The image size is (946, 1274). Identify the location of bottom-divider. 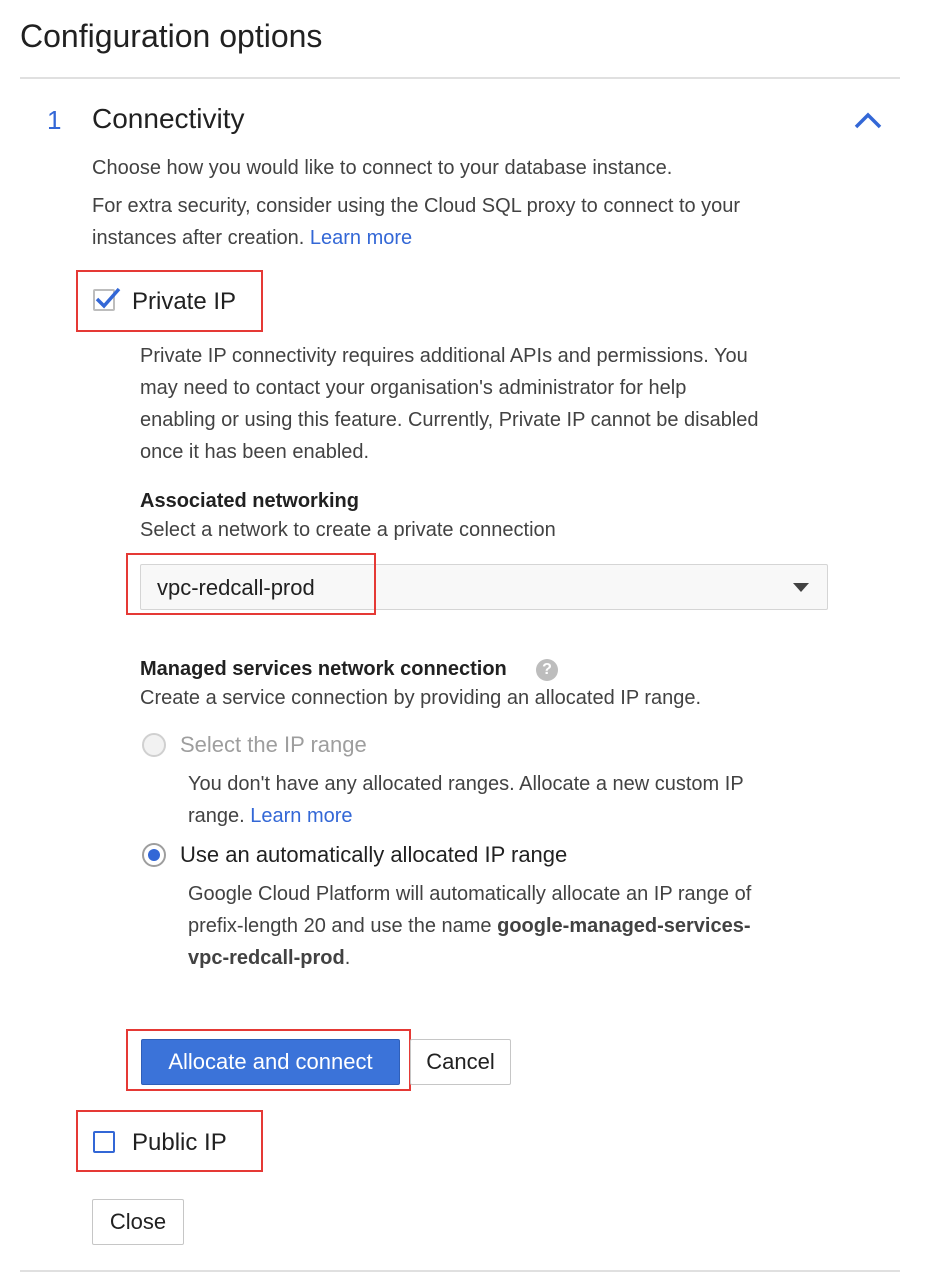
(460, 1271).